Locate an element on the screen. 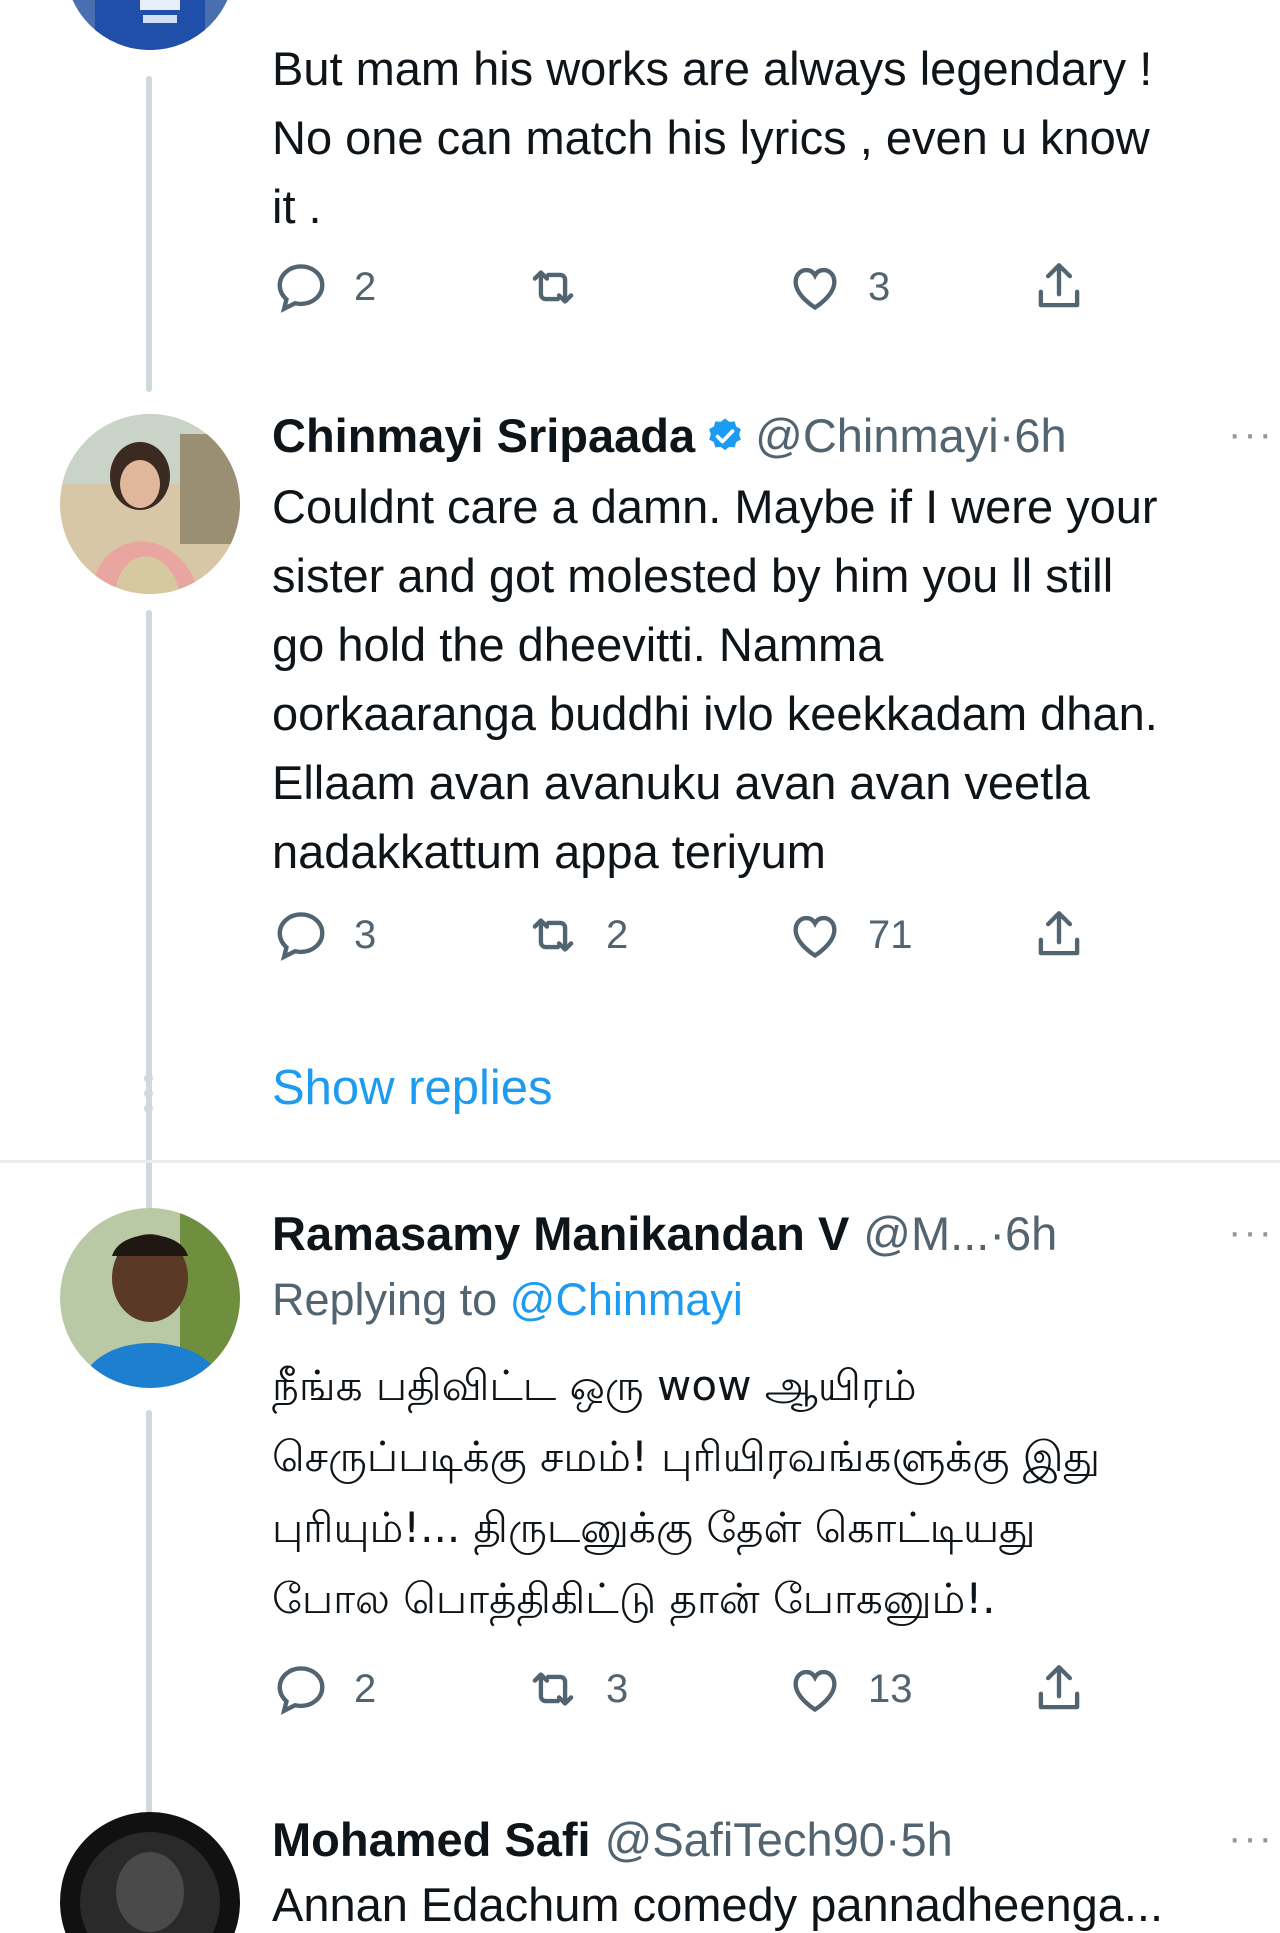 This screenshot has width=1280, height=1933. replying-to: Replying to @Chinmayi is located at coordinates (776, 1300).